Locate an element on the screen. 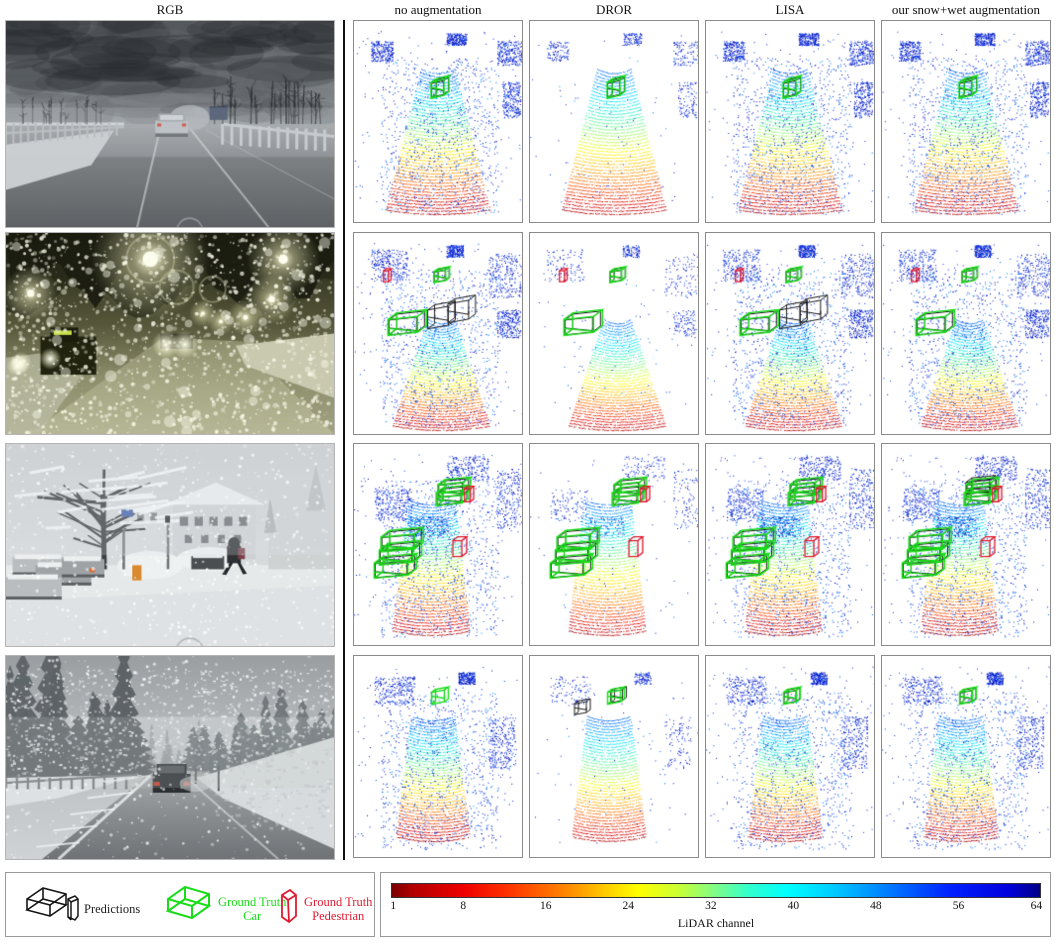 Image resolution: width=1055 pixels, height=944 pixels. legend-label-gt-car-line2: Car is located at coordinates (252, 915).